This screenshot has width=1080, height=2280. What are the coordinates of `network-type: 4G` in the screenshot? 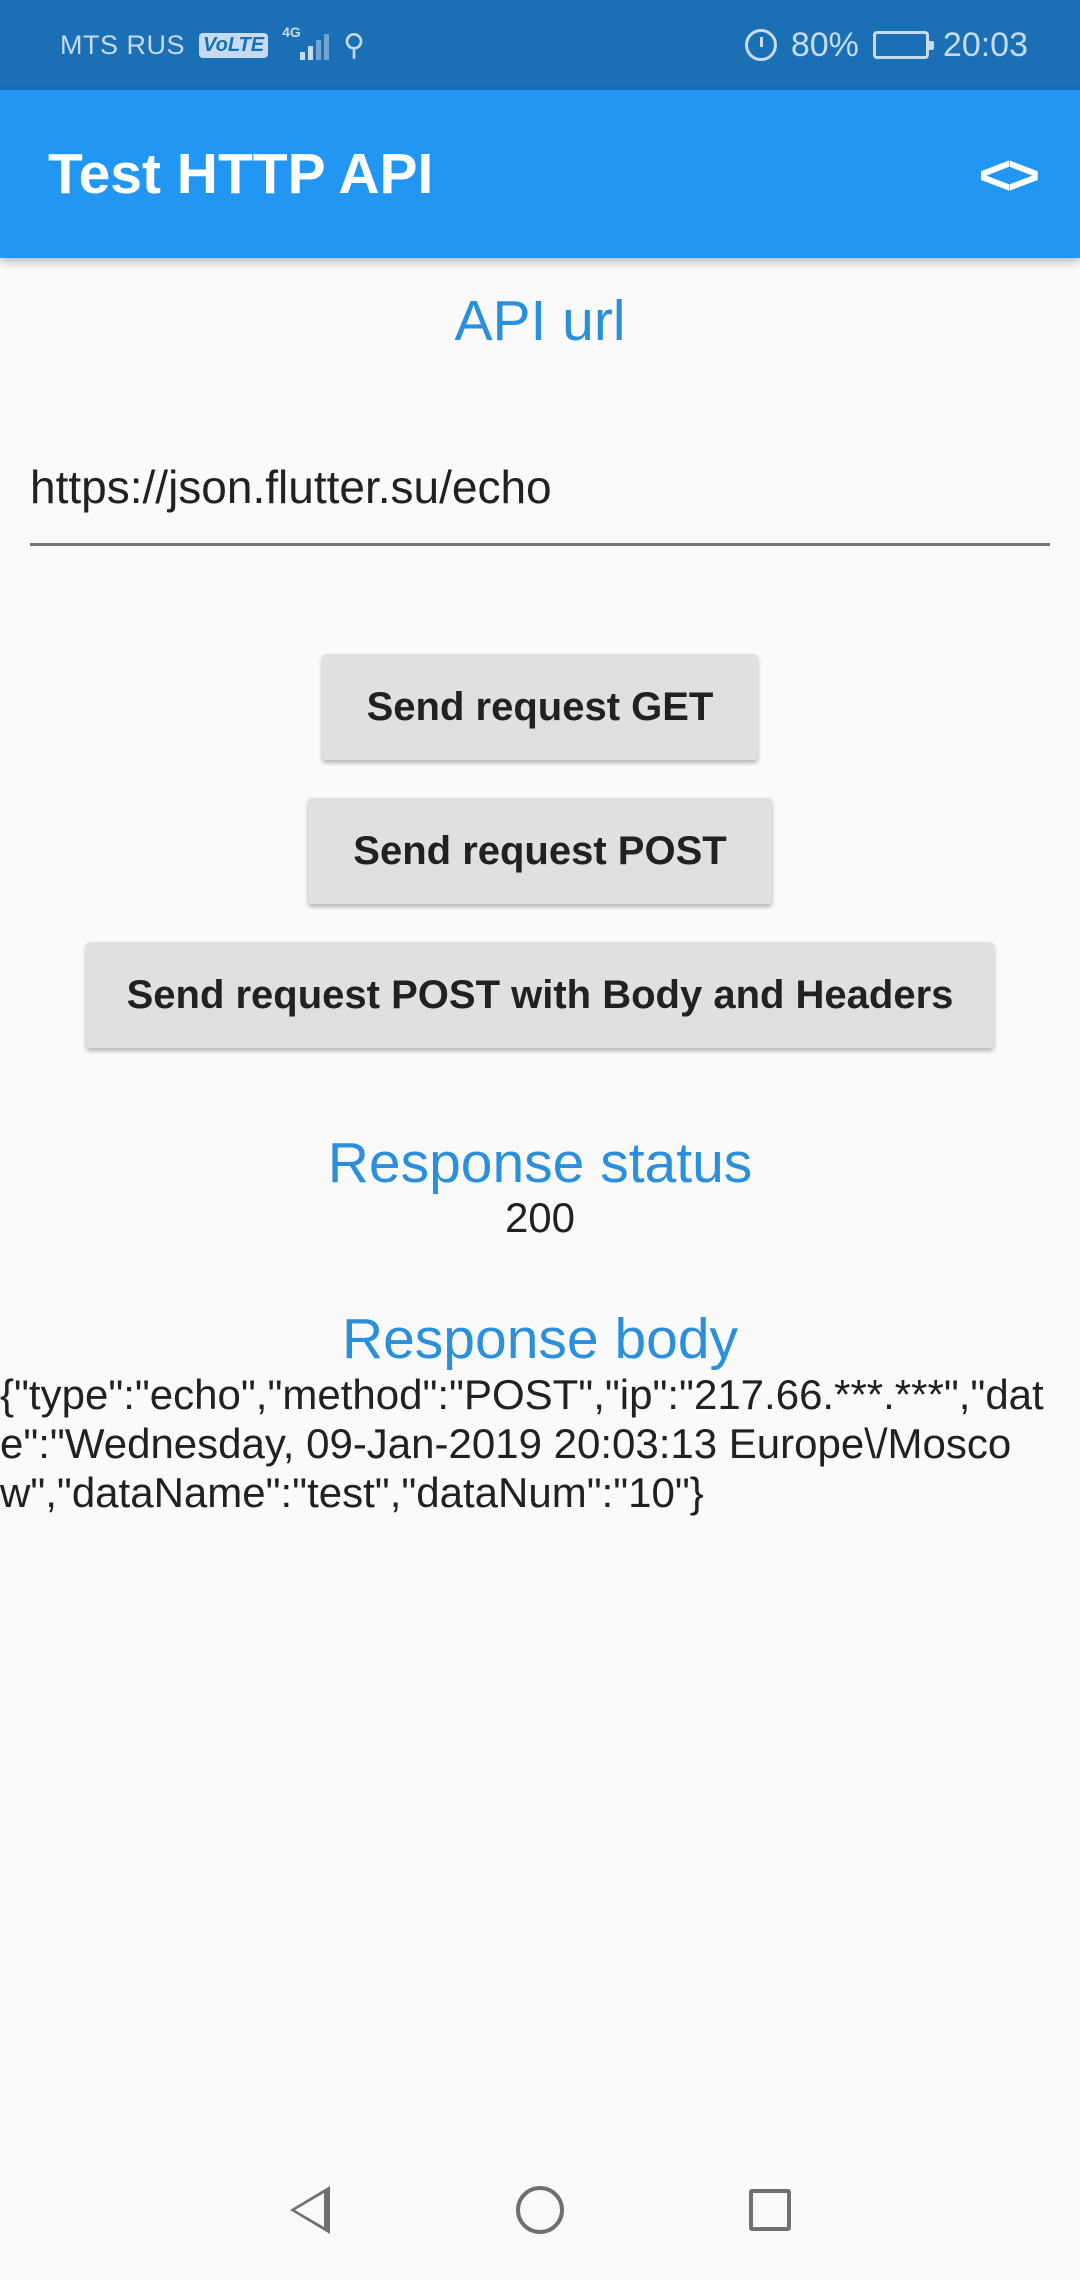 It's located at (291, 32).